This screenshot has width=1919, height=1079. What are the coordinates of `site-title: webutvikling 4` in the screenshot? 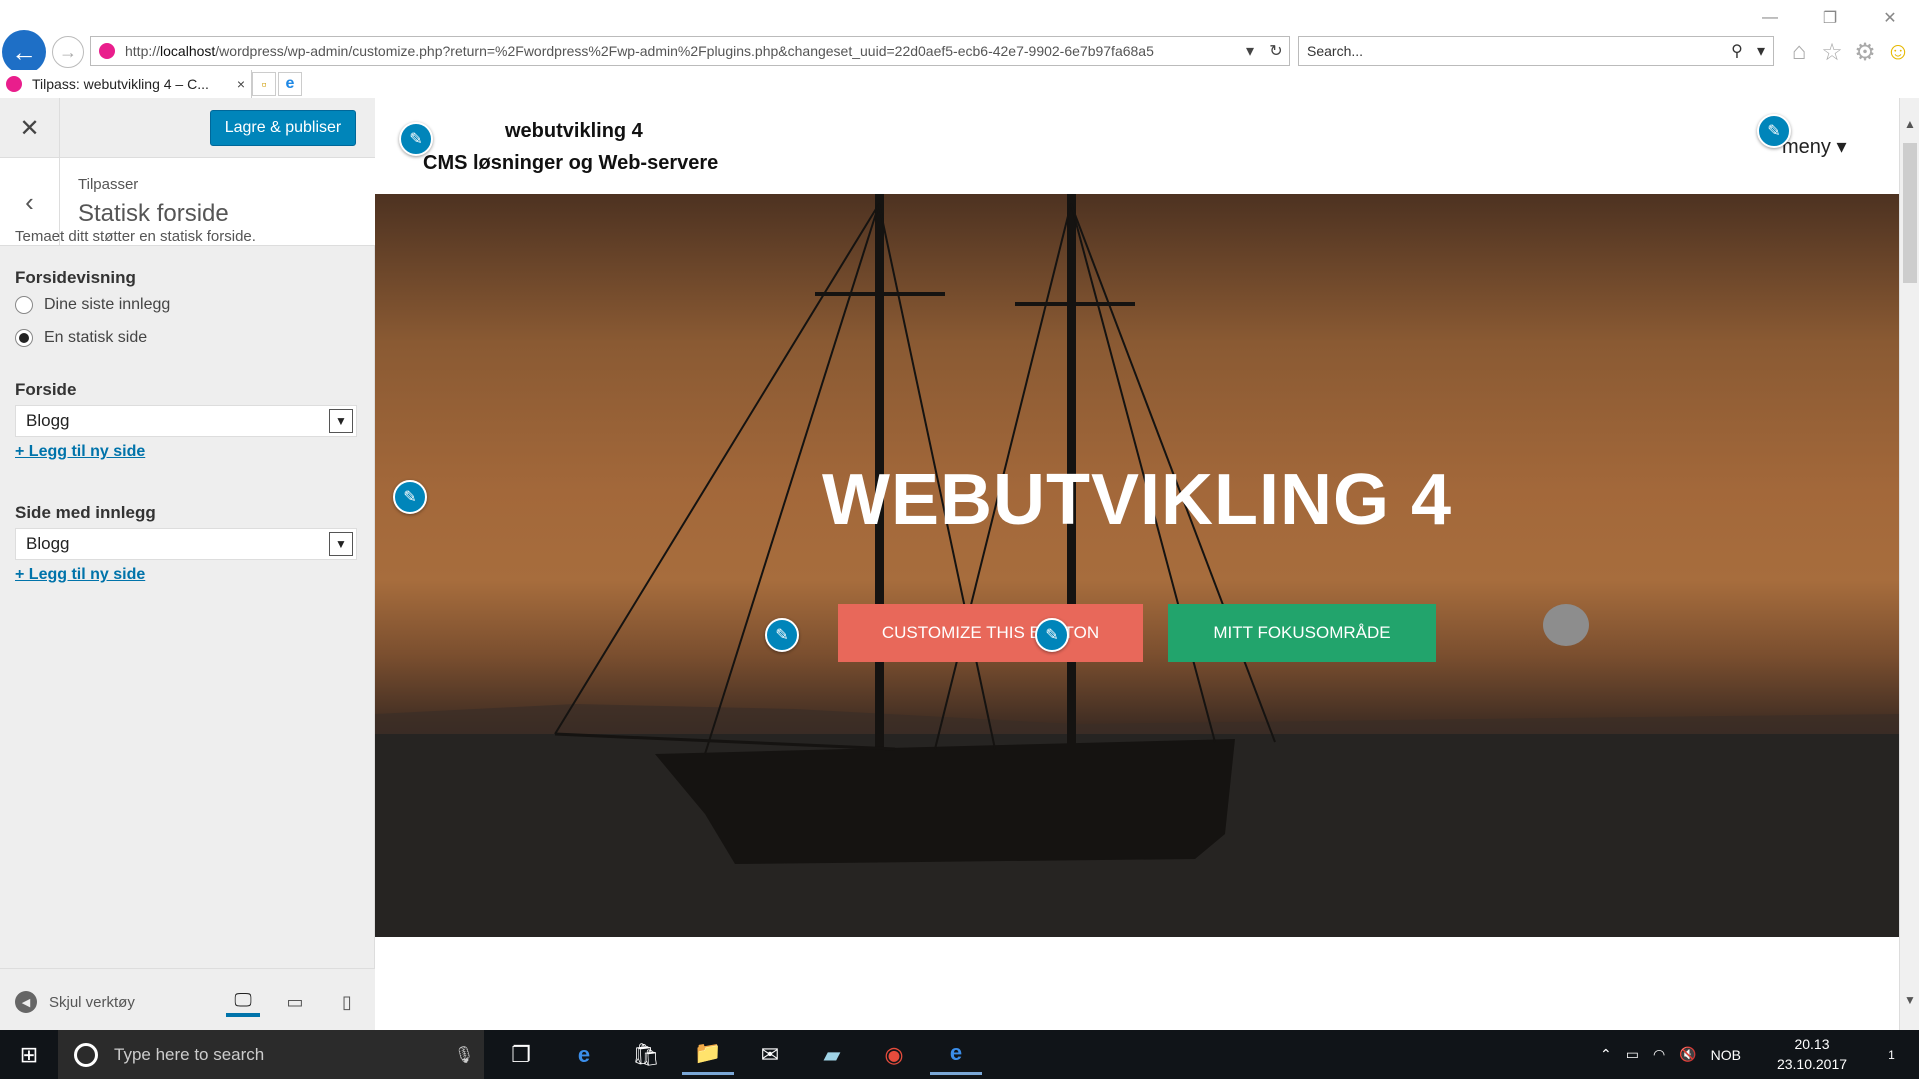 It's located at (574, 131).